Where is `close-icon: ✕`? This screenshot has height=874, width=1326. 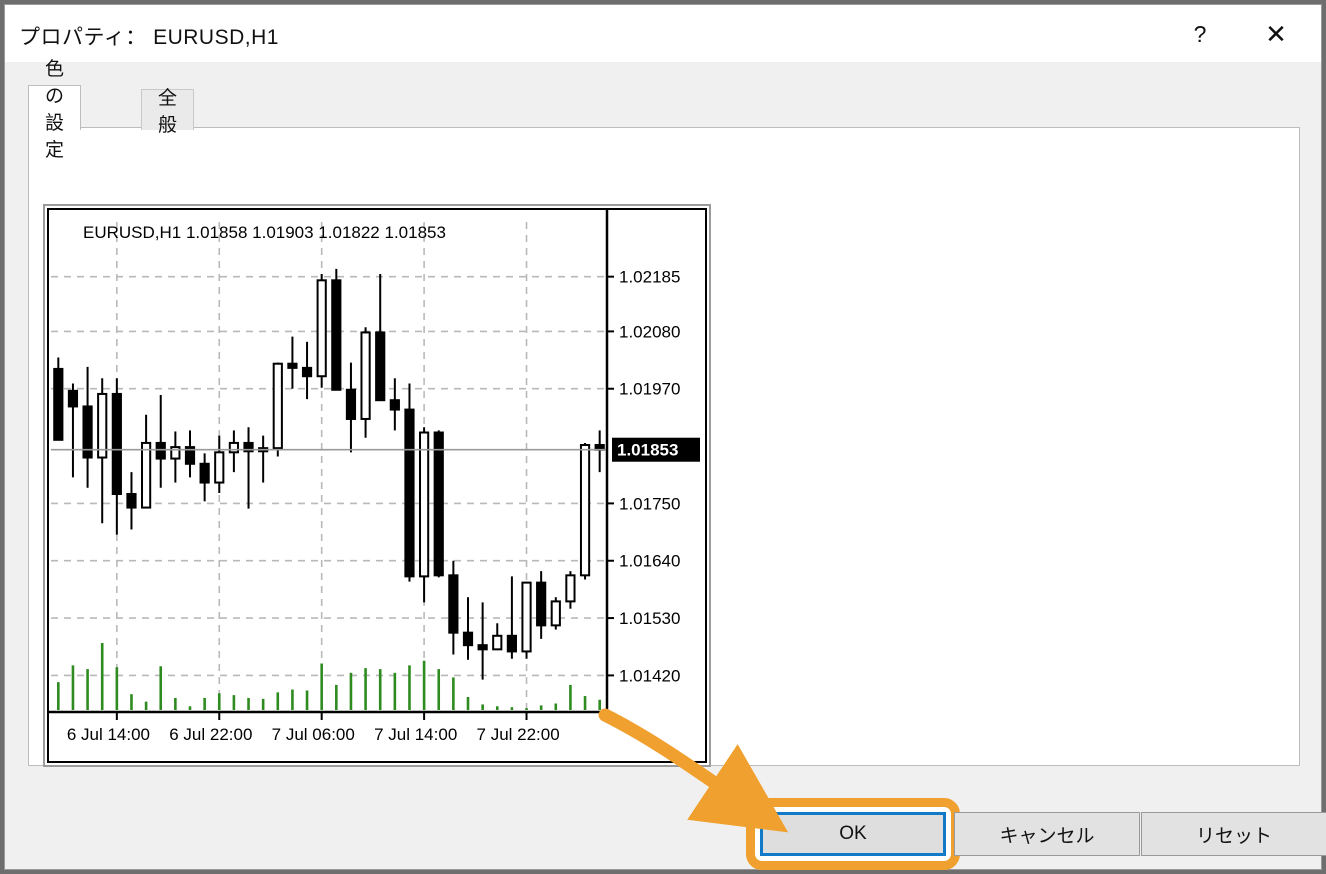
close-icon: ✕ is located at coordinates (1276, 34).